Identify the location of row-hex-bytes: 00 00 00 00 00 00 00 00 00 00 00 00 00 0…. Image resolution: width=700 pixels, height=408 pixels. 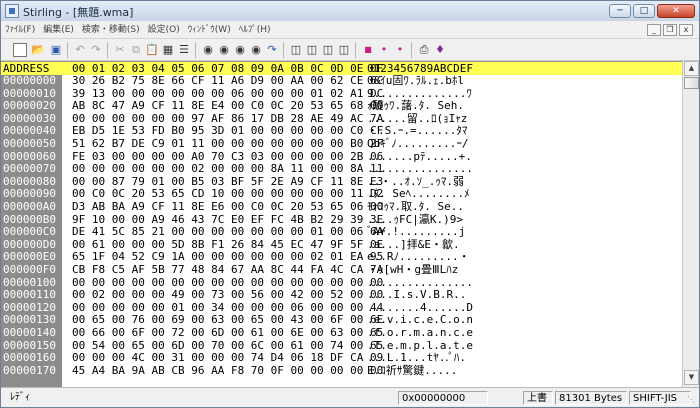
(227, 282).